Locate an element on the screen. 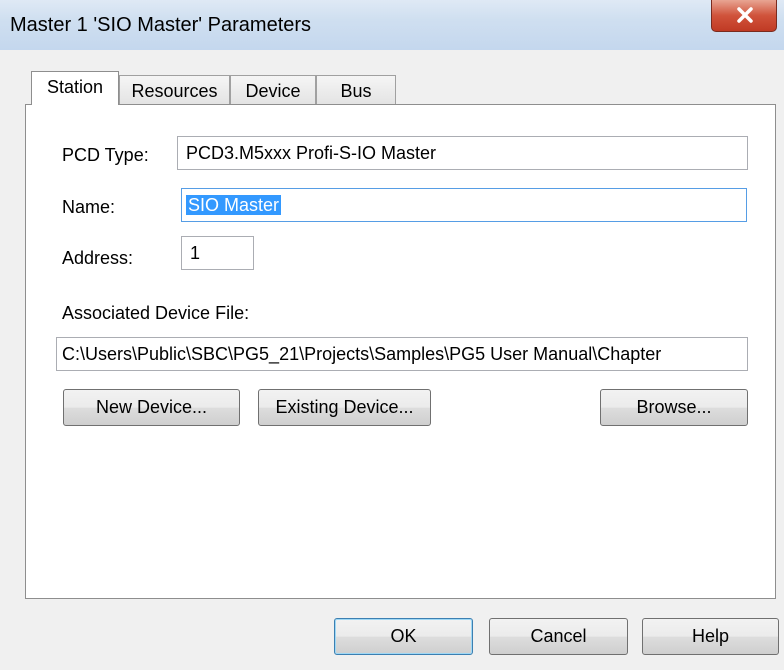 Image resolution: width=784 pixels, height=670 pixels. device-file-label: Associated Device File: is located at coordinates (156, 313).